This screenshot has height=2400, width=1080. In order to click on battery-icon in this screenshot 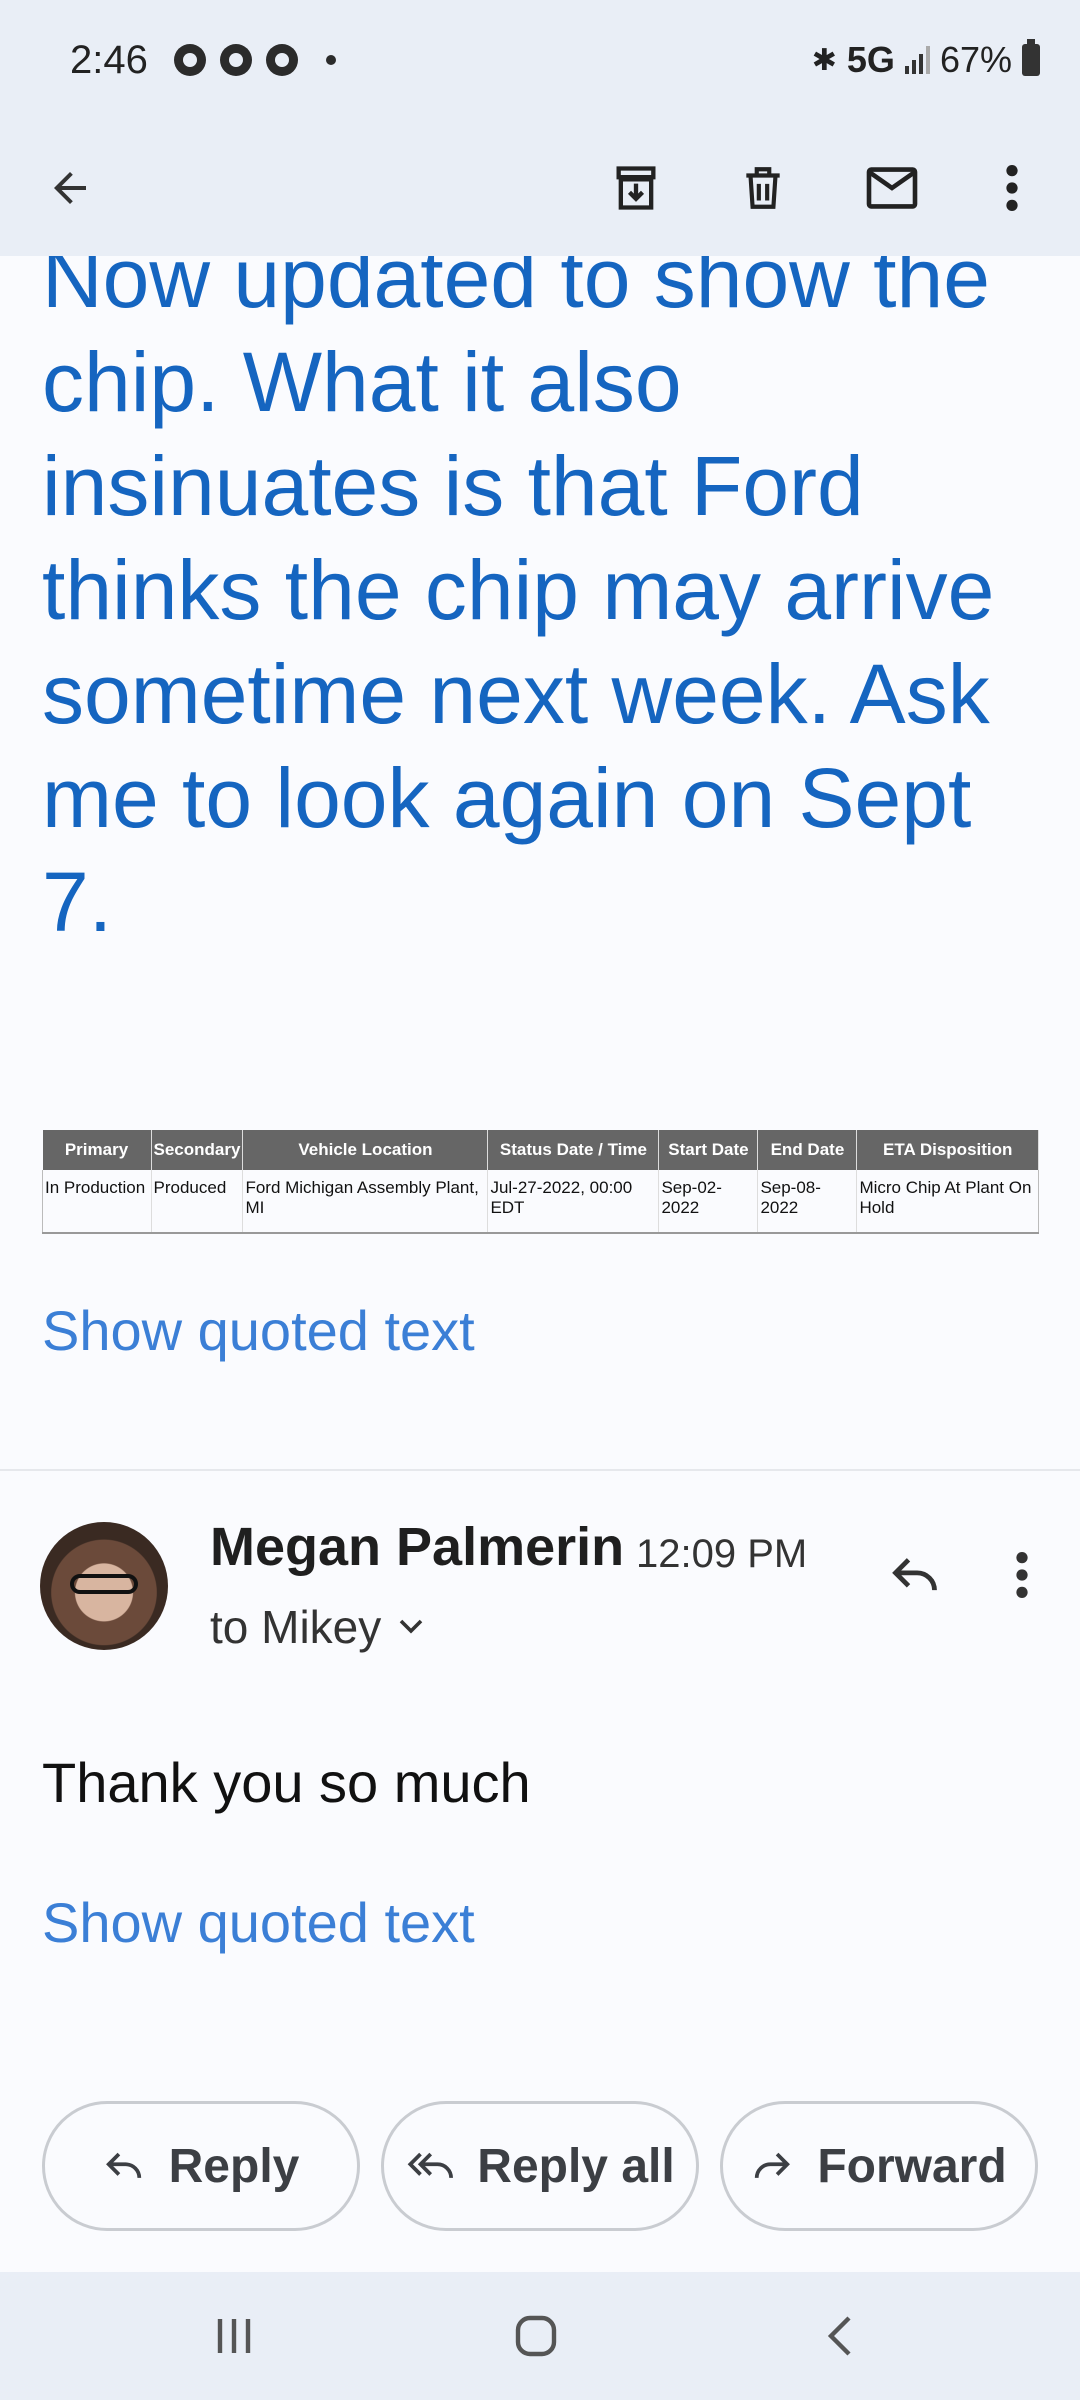, I will do `click(1031, 57)`.